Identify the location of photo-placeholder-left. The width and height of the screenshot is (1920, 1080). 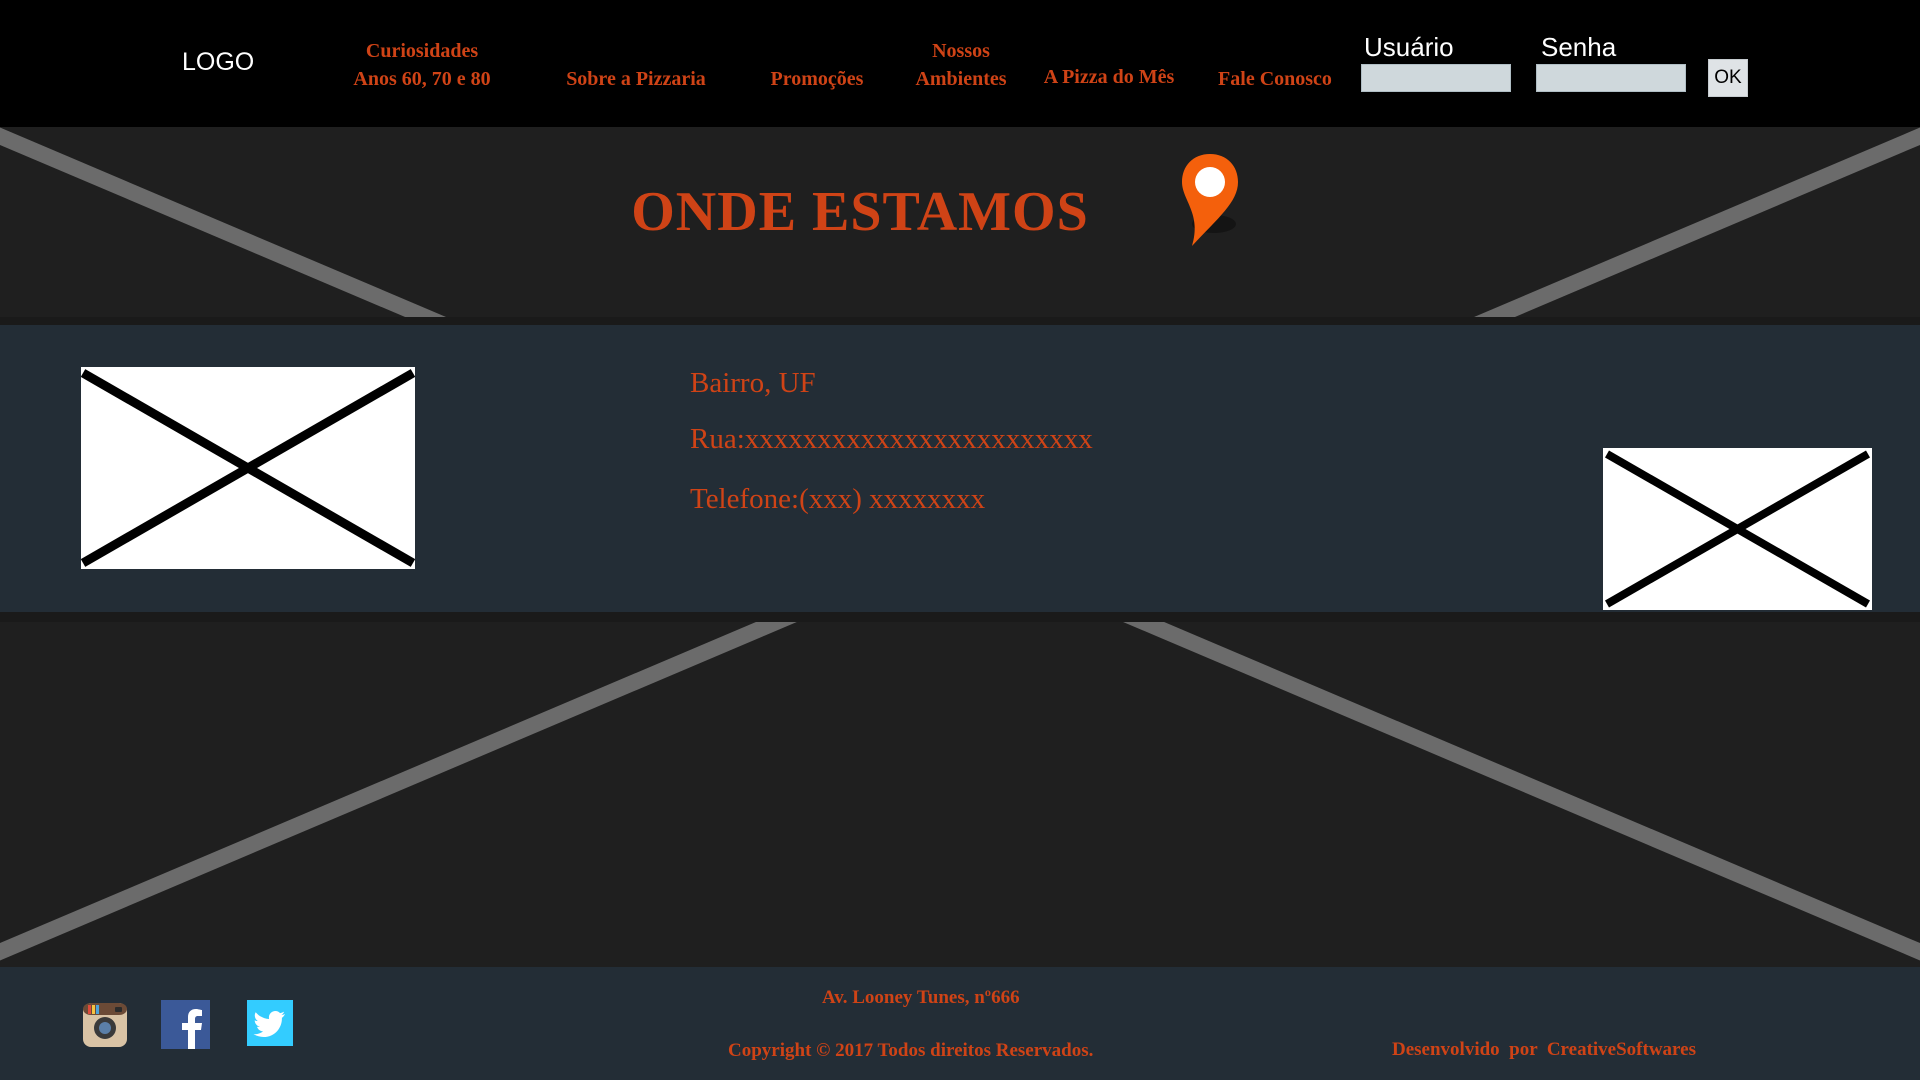
(248, 468).